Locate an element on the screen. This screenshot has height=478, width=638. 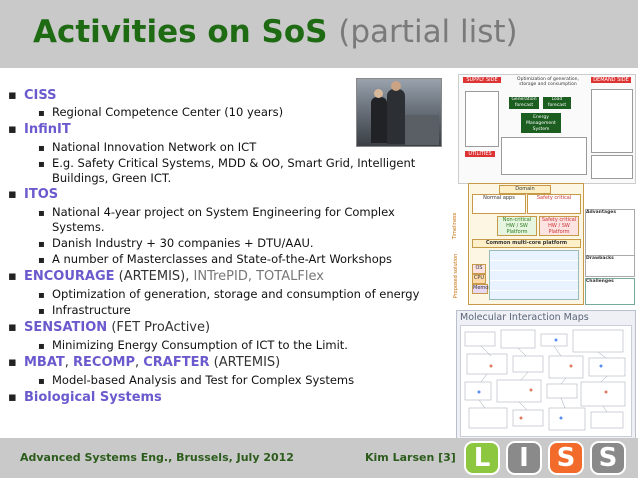
bullet-ciss: ▪ CISS is located at coordinates (32, 95).